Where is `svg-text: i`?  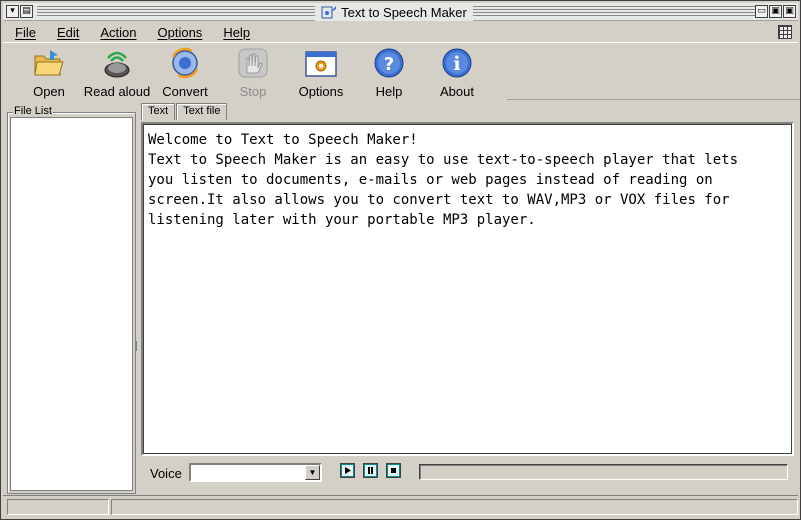 svg-text: i is located at coordinates (456, 64).